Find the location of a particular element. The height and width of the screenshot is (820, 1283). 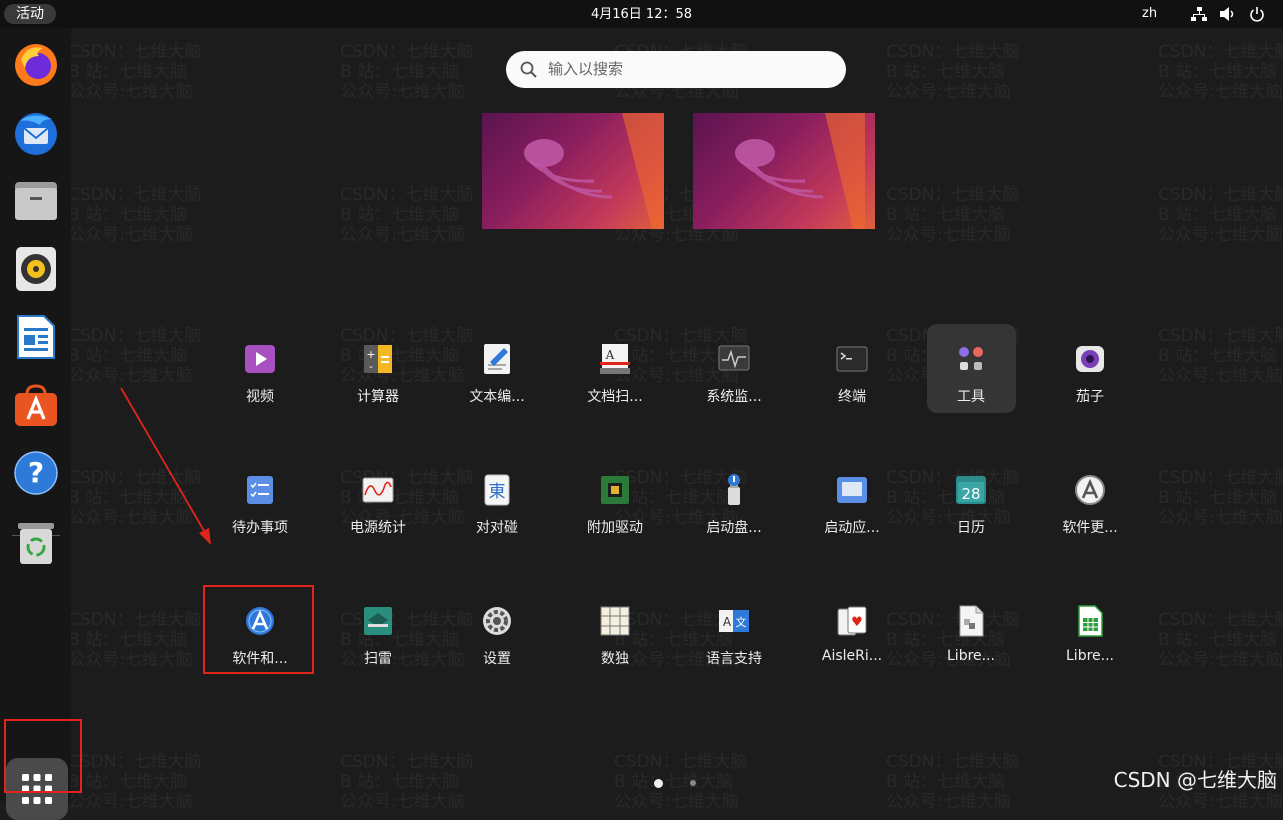

libreoffice-calc-icon is located at coordinates (1090, 621).